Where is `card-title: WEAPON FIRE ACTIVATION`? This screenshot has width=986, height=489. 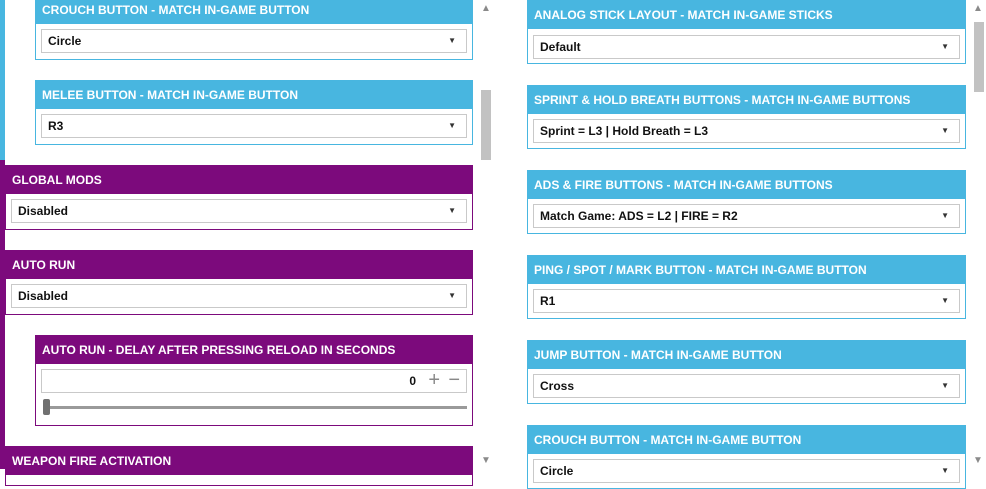 card-title: WEAPON FIRE ACTIVATION is located at coordinates (239, 461).